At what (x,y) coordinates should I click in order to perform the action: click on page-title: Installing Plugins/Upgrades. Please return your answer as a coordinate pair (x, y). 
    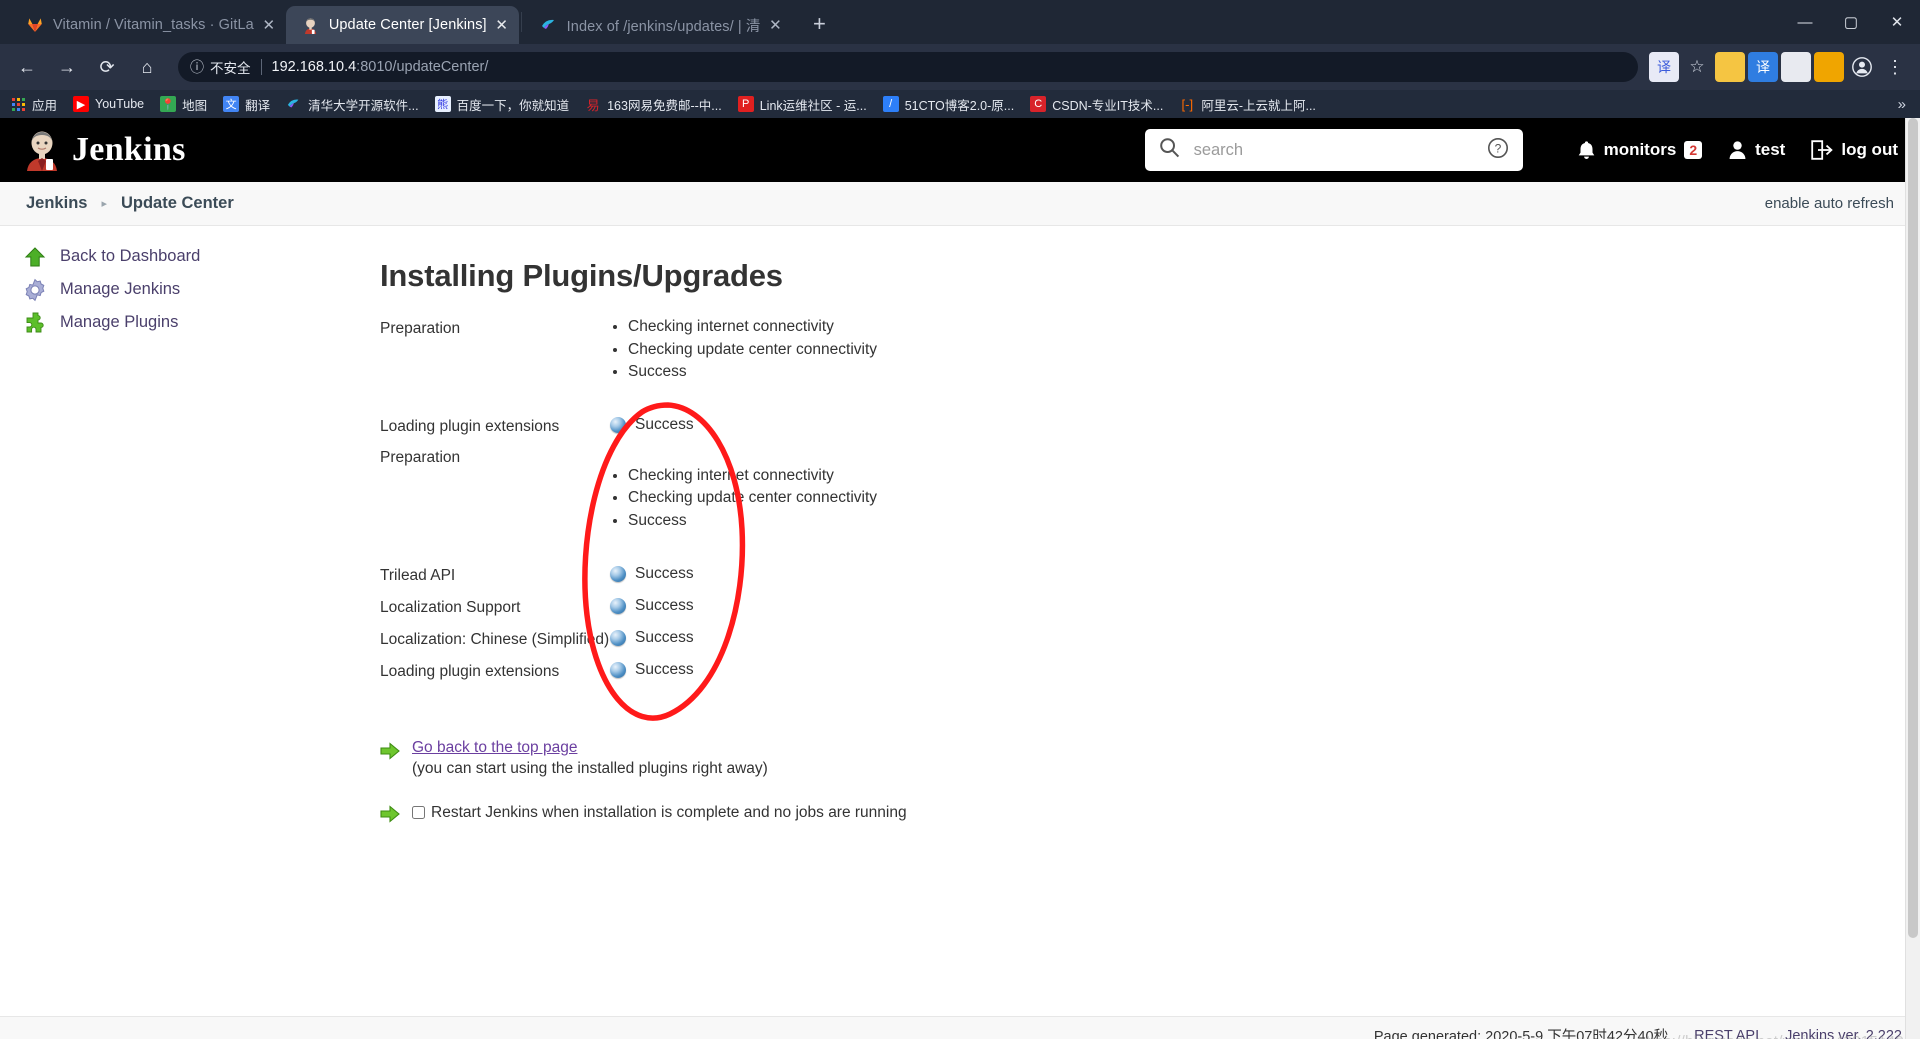
    Looking at the image, I should click on (581, 275).